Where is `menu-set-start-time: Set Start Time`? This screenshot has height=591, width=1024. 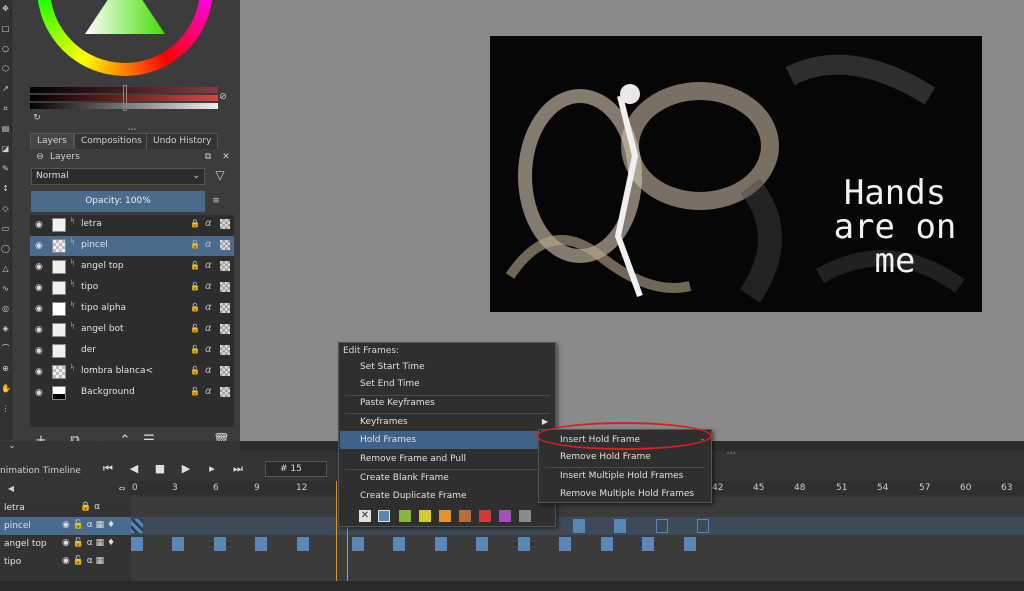 menu-set-start-time: Set Start Time is located at coordinates (447, 367).